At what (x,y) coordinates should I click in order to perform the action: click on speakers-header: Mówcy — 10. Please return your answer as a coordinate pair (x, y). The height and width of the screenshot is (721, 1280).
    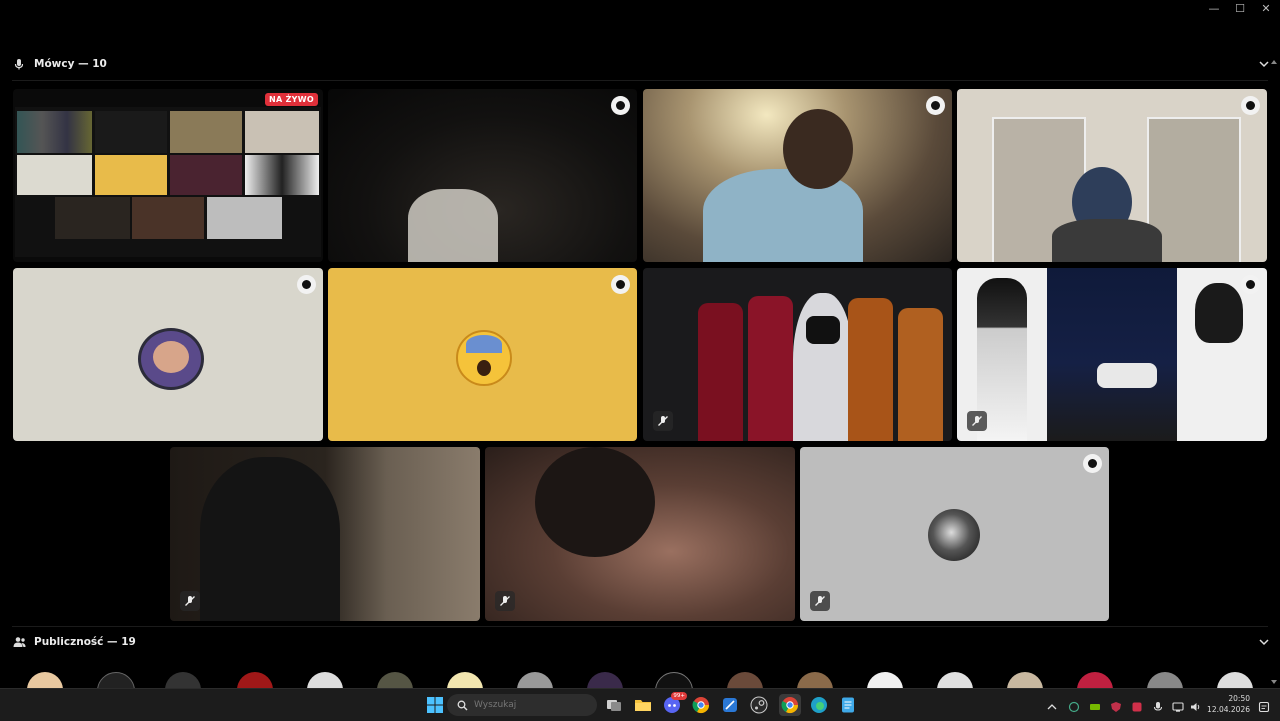
    Looking at the image, I should click on (642, 64).